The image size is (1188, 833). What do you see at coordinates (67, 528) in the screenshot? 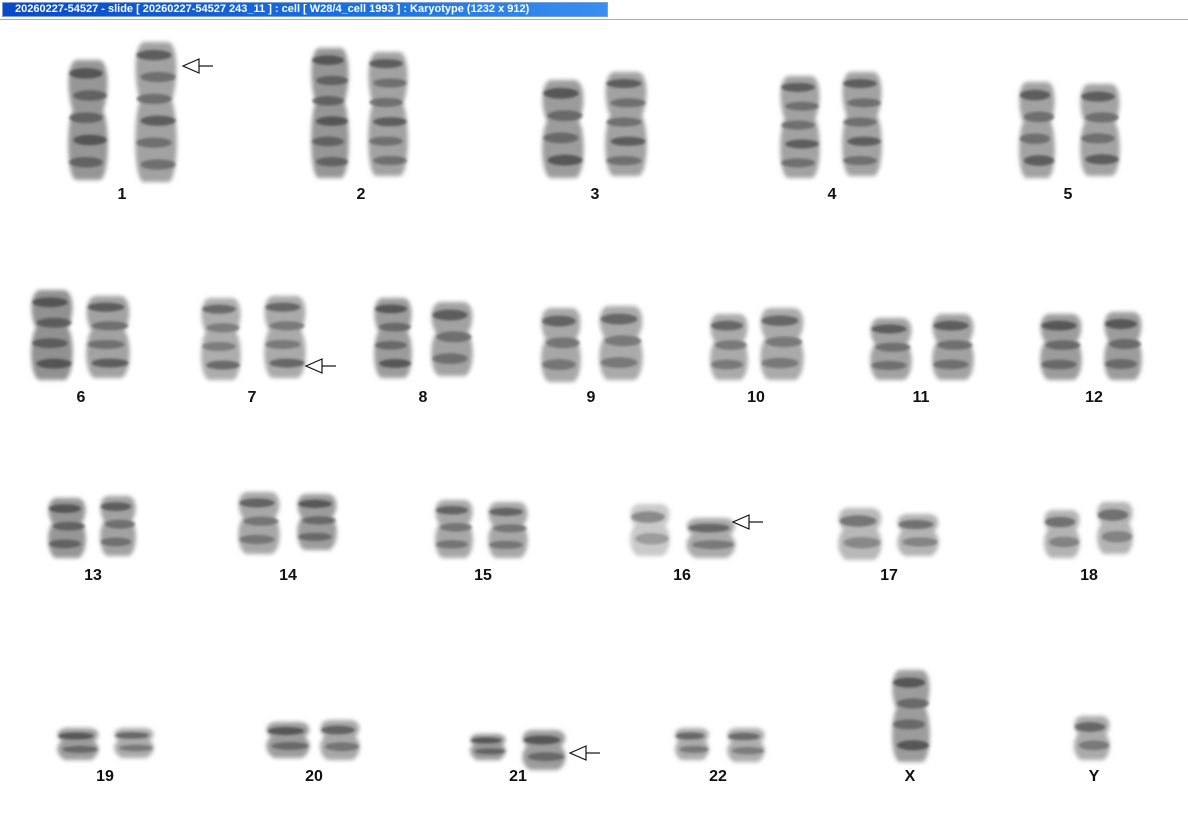
I see `chromosome-13-a` at bounding box center [67, 528].